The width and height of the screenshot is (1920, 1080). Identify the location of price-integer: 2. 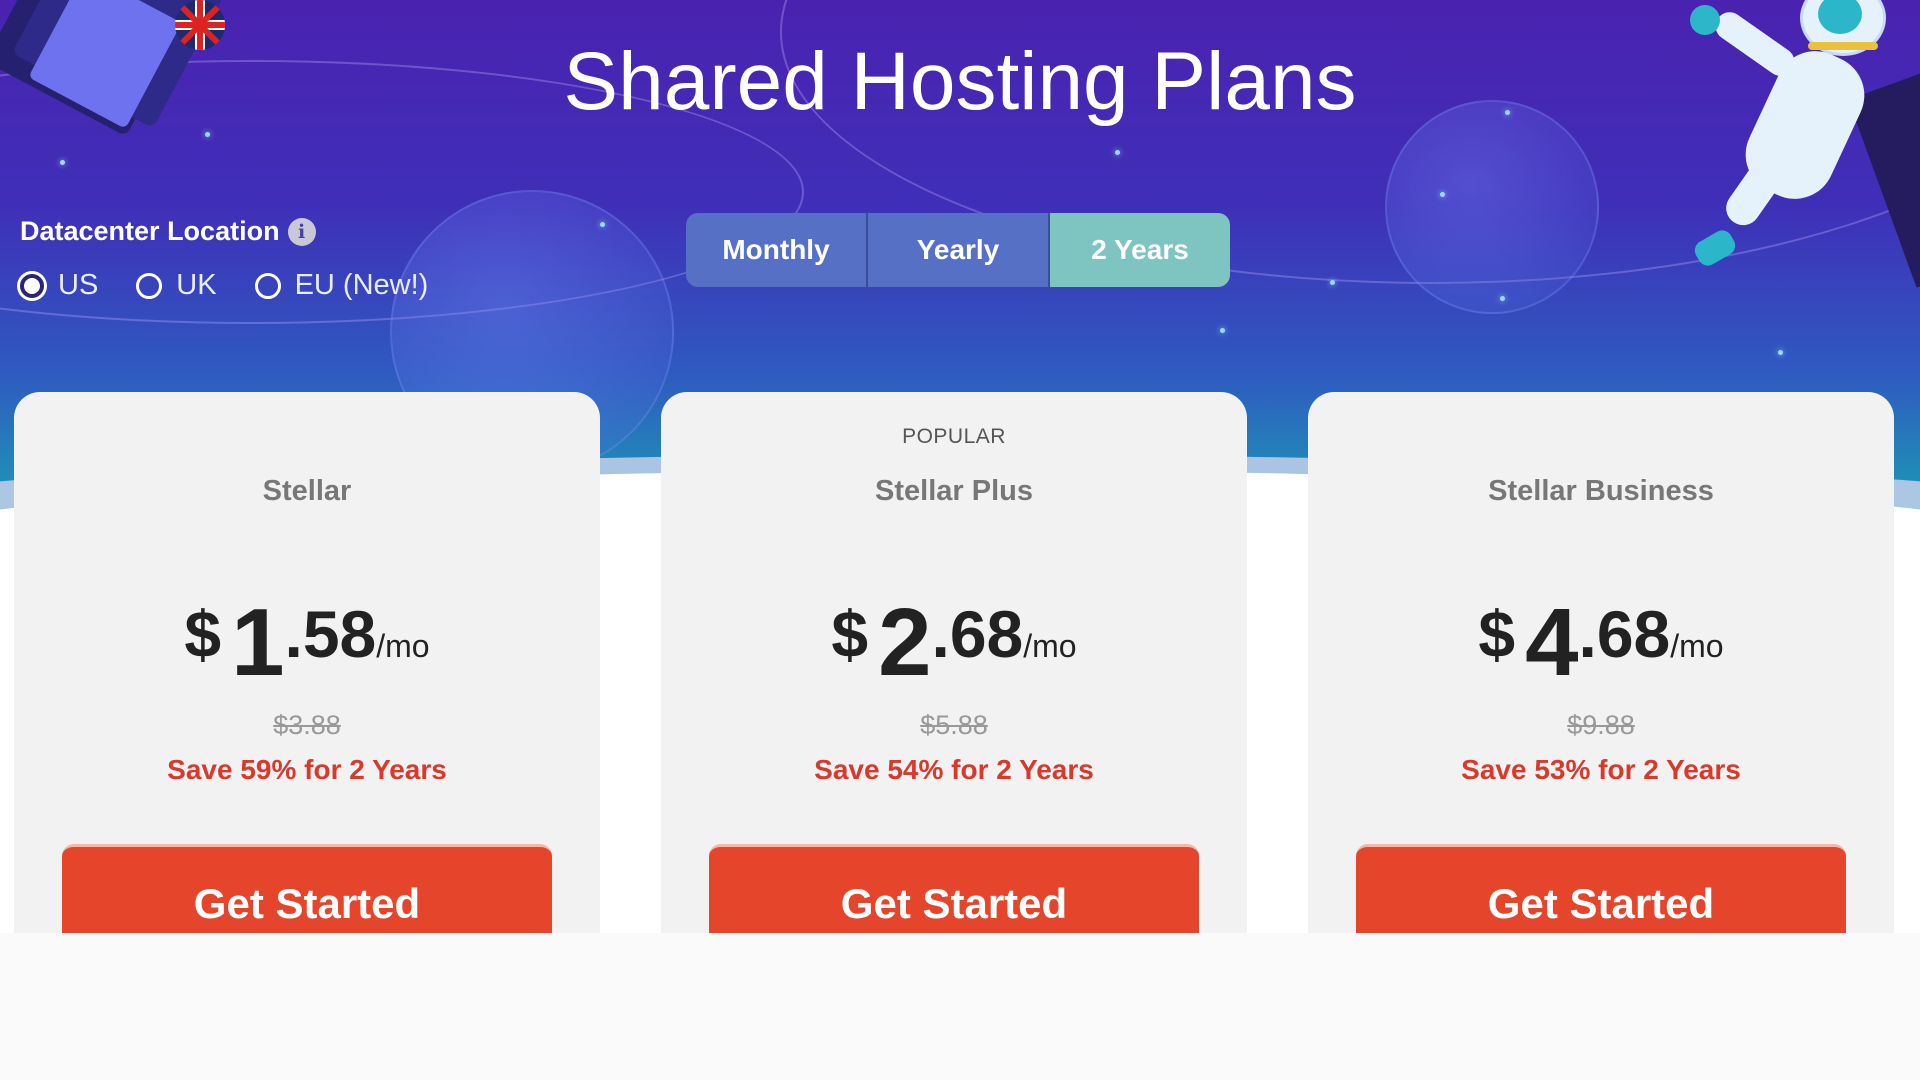
(905, 642).